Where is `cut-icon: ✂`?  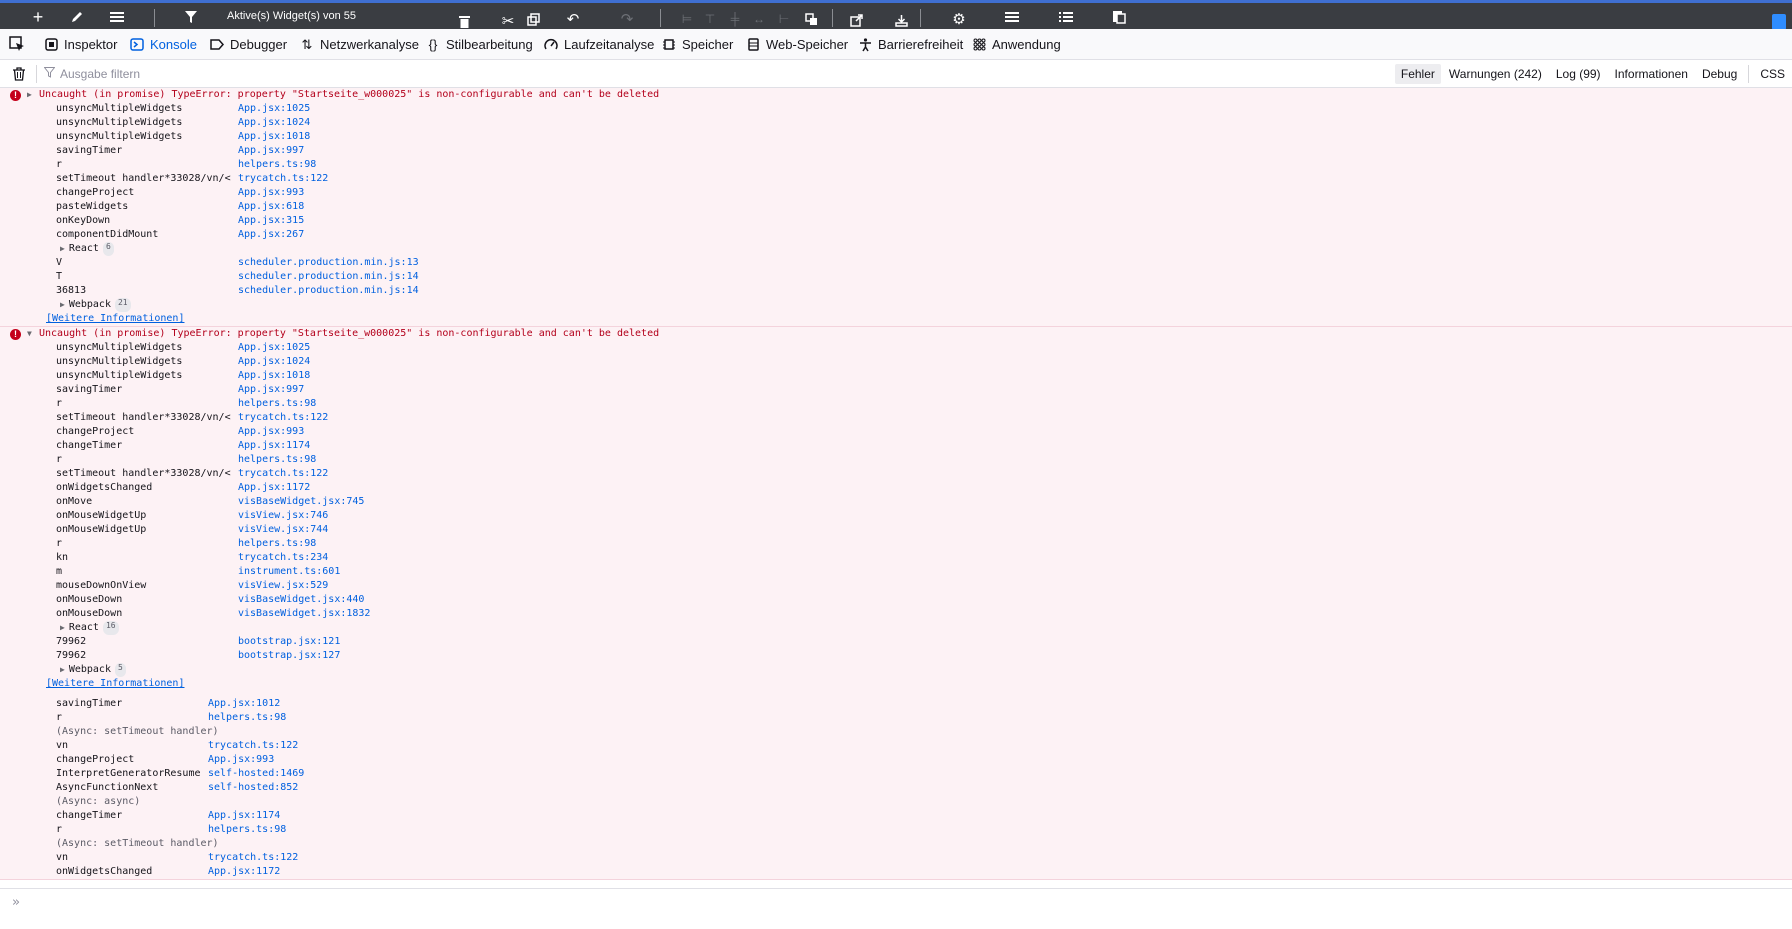 cut-icon: ✂ is located at coordinates (508, 21).